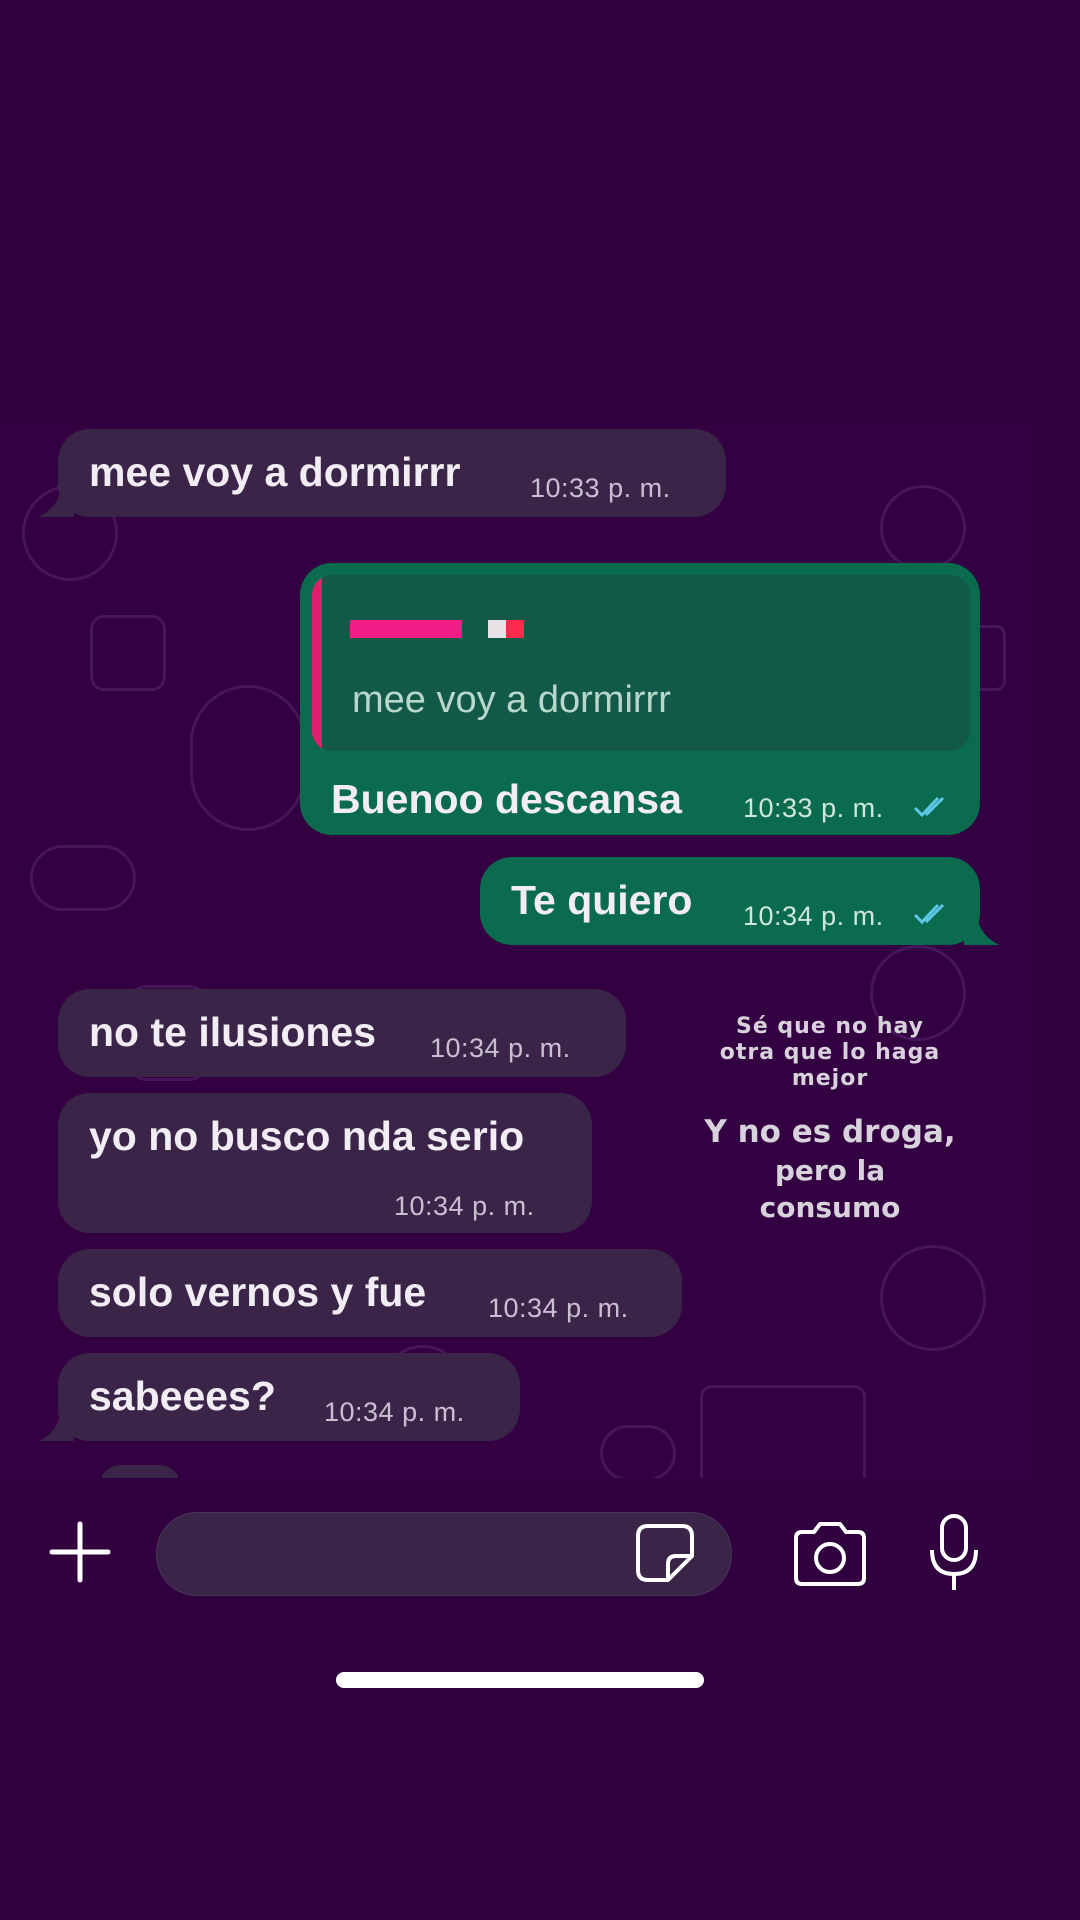 The width and height of the screenshot is (1080, 1920). What do you see at coordinates (233, 1032) in the screenshot?
I see `message-text: no te ilusiones` at bounding box center [233, 1032].